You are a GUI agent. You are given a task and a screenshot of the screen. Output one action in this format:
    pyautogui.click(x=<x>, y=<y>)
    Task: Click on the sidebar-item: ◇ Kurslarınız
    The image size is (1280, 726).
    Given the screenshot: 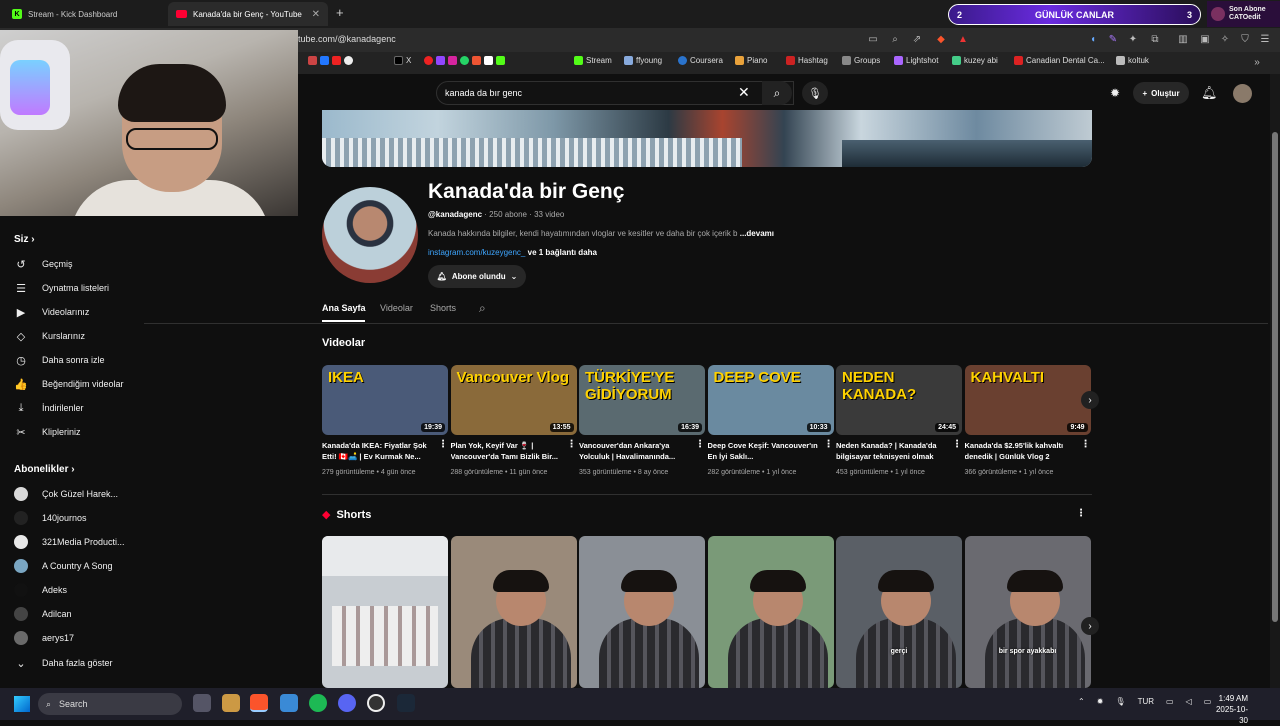 What is the action you would take?
    pyautogui.click(x=77, y=336)
    